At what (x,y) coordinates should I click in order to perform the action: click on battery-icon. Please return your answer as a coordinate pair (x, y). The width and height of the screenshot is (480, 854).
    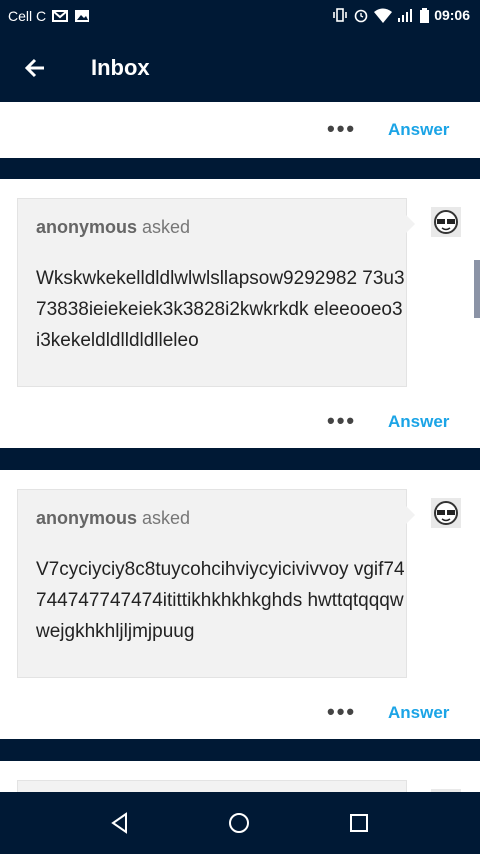
    Looking at the image, I should click on (425, 15).